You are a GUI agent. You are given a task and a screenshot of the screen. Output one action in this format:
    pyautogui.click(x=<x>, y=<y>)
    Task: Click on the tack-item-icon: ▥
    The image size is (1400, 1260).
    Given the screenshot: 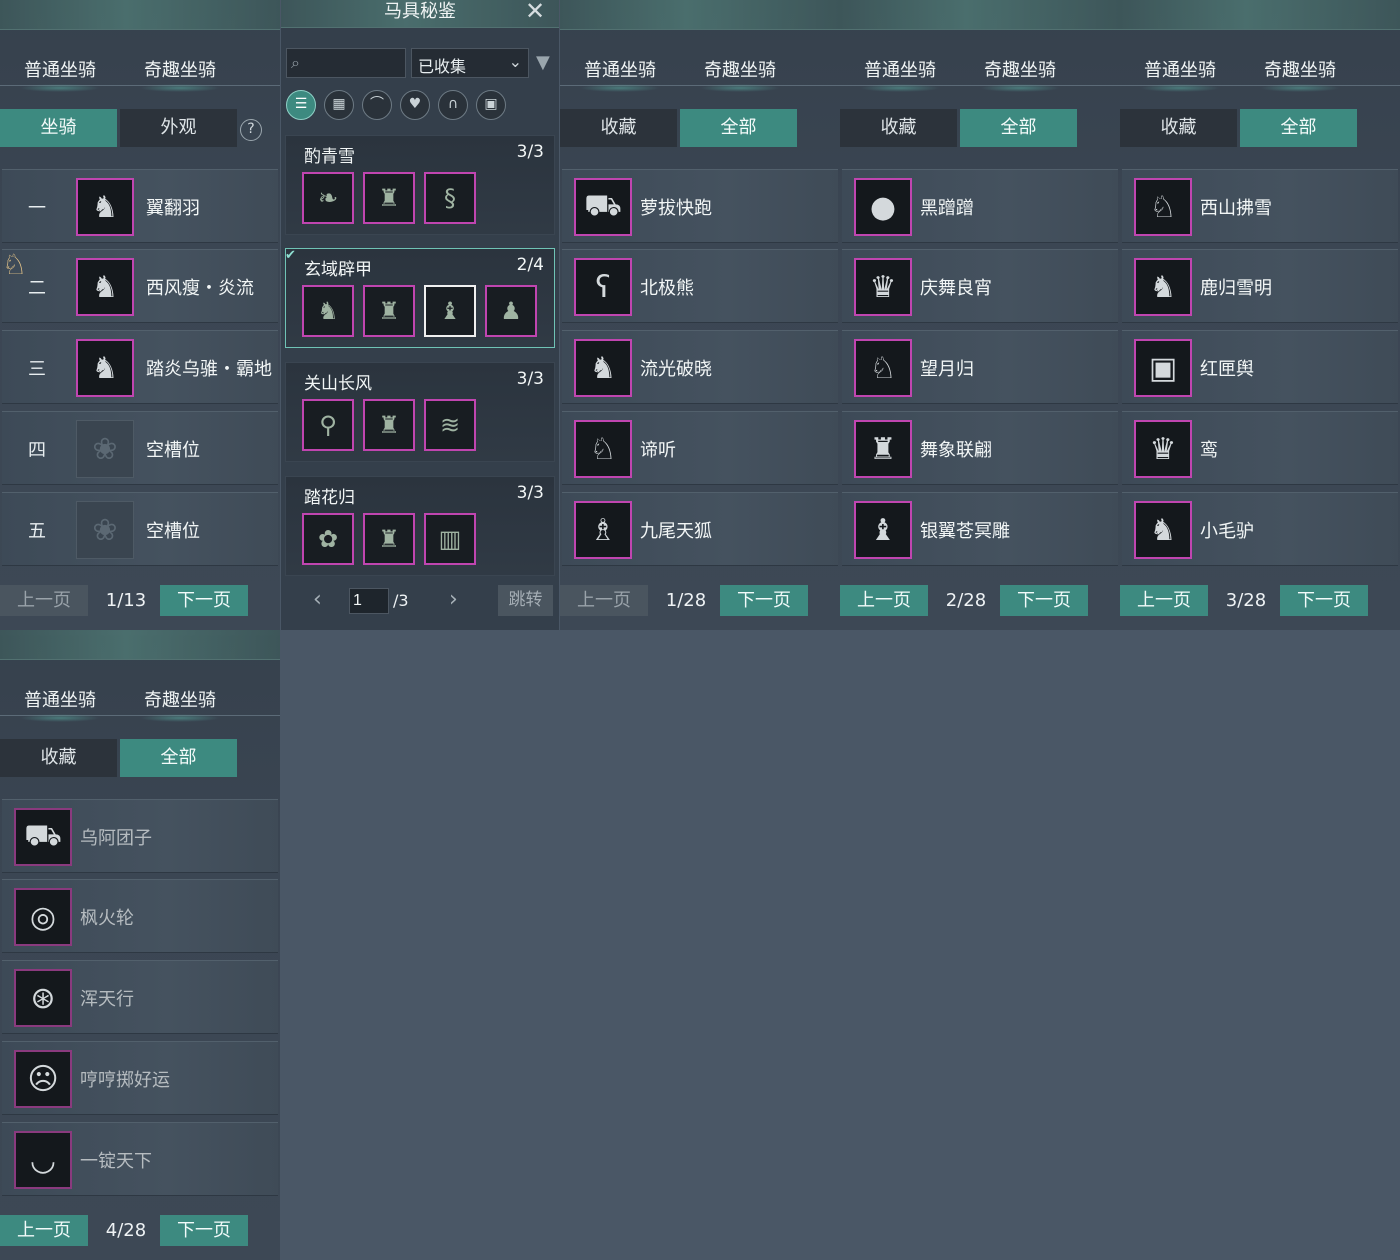 What is the action you would take?
    pyautogui.click(x=450, y=539)
    